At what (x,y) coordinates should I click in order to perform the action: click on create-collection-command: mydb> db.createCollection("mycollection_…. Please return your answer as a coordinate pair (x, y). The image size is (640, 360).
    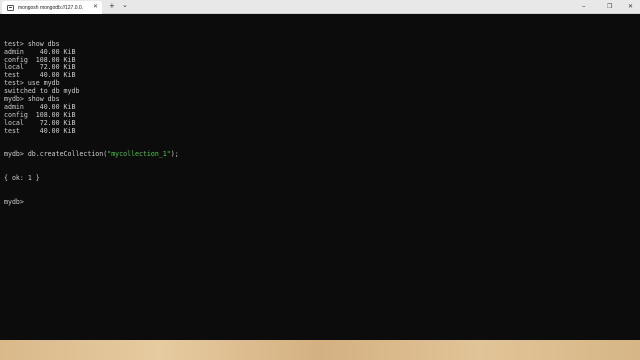
    Looking at the image, I should click on (319, 154).